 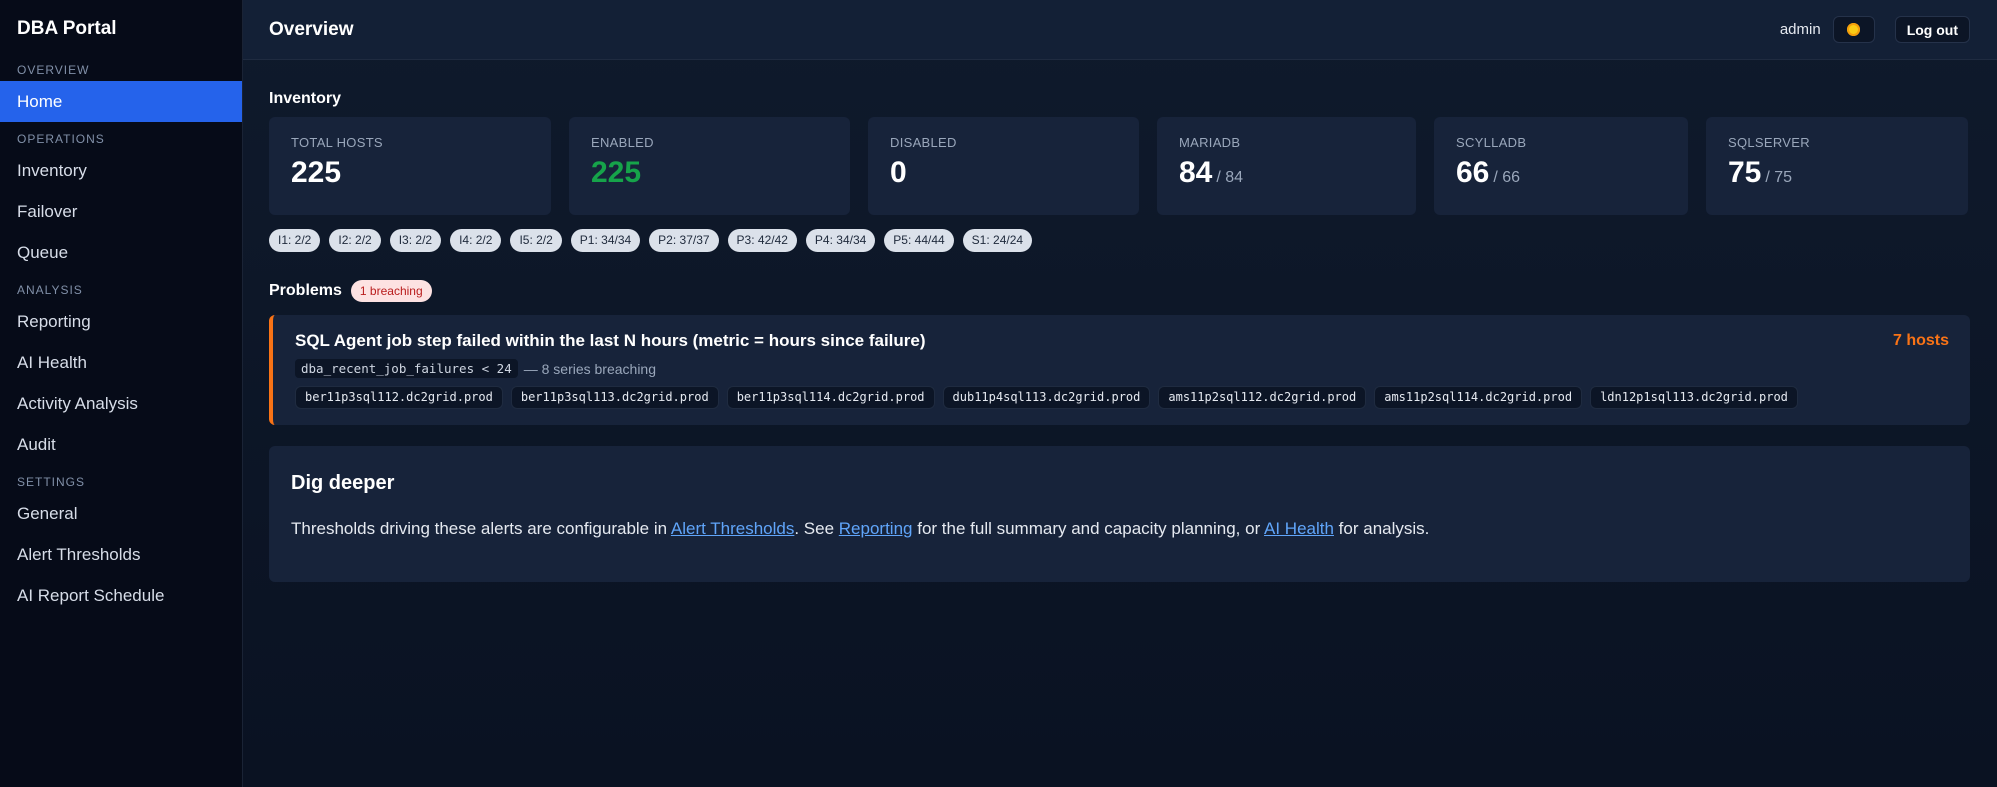 I want to click on cluster-pill: S1: 24/24, so click(x=997, y=240).